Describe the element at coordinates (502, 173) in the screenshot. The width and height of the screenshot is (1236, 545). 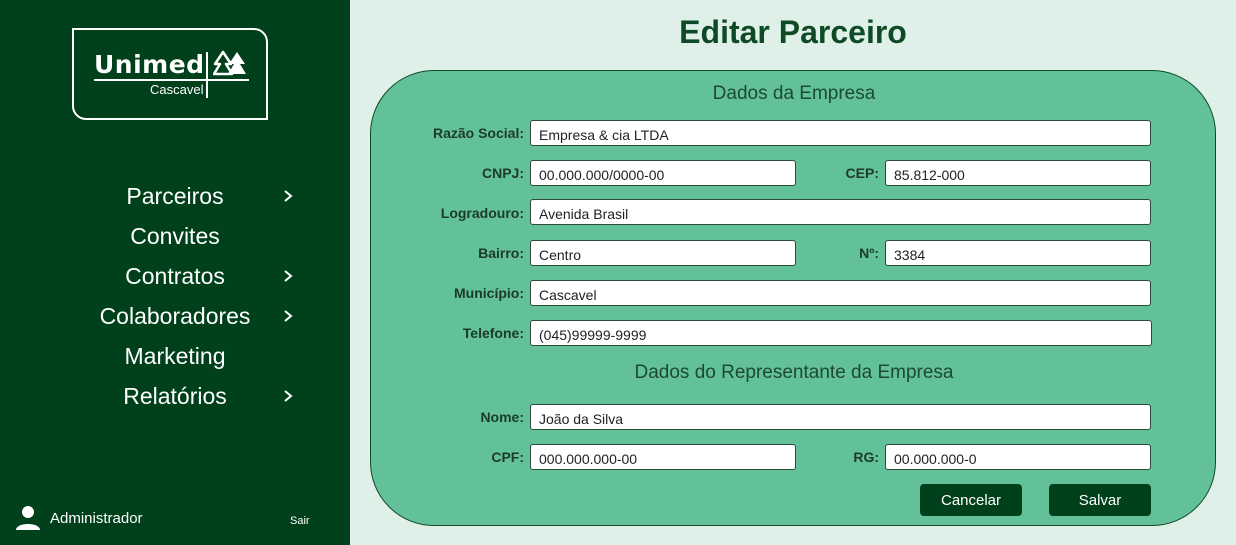
I see `cnpj-label: CNPJ:` at that location.